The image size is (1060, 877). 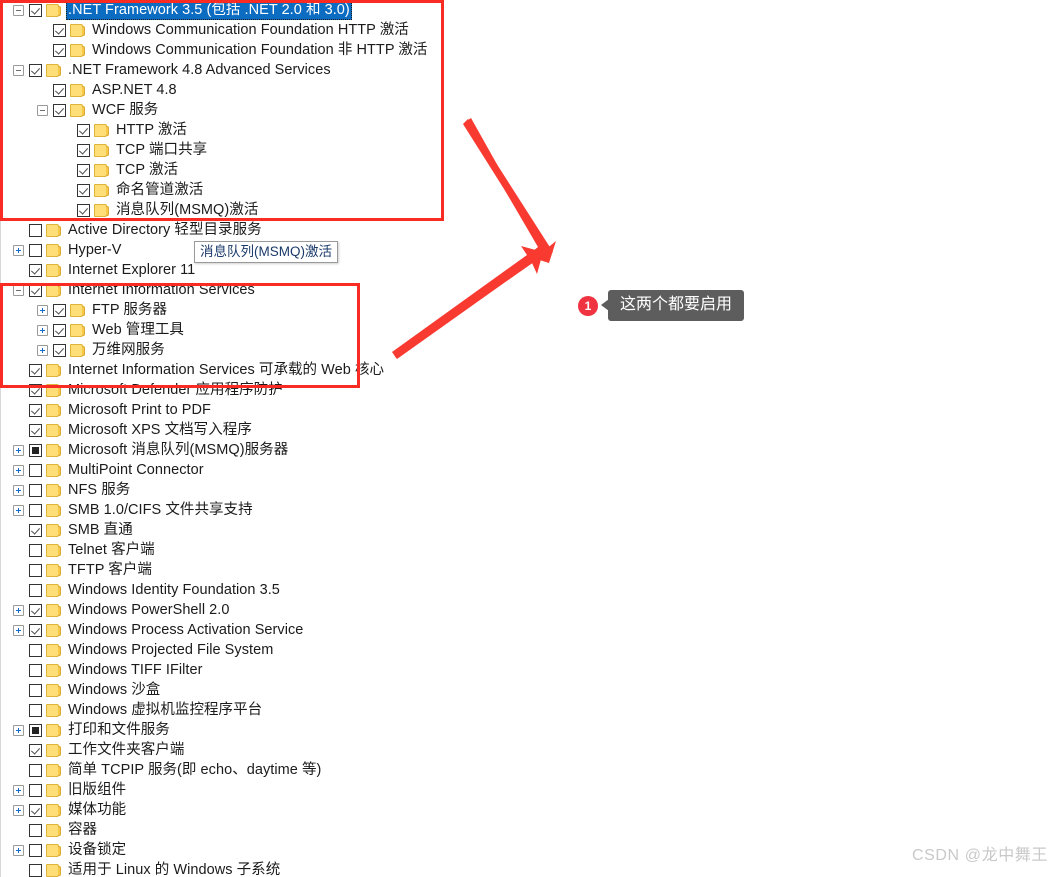 I want to click on tree-row: Microsoft Defender 应用程序防护, so click(x=230, y=390).